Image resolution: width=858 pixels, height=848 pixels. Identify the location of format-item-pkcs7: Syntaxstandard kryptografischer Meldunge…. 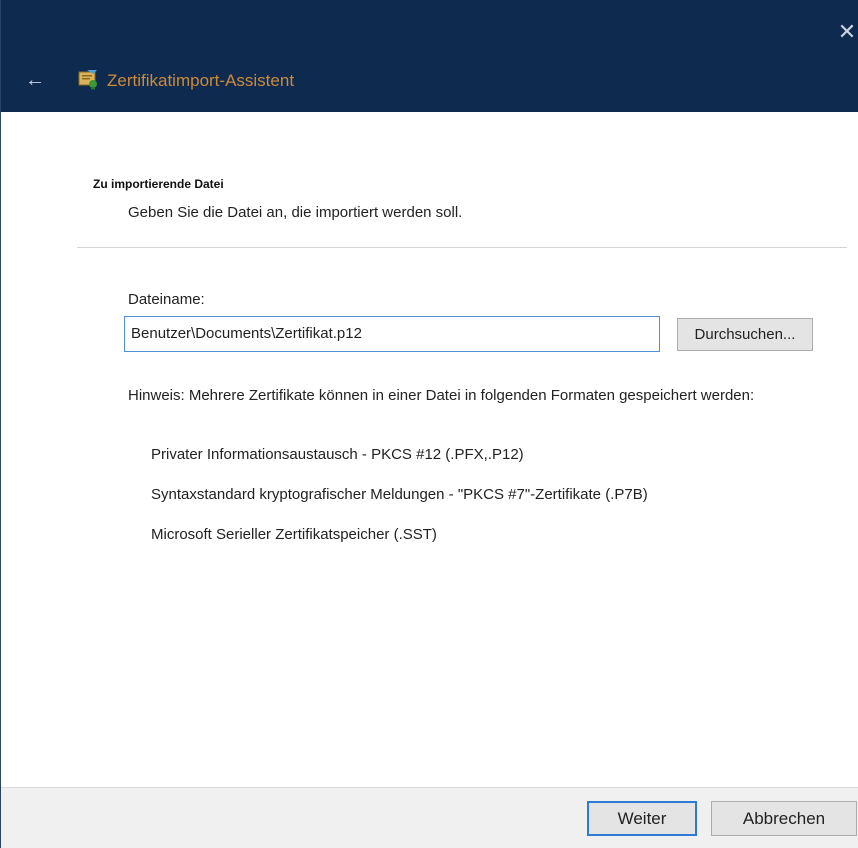
(399, 494).